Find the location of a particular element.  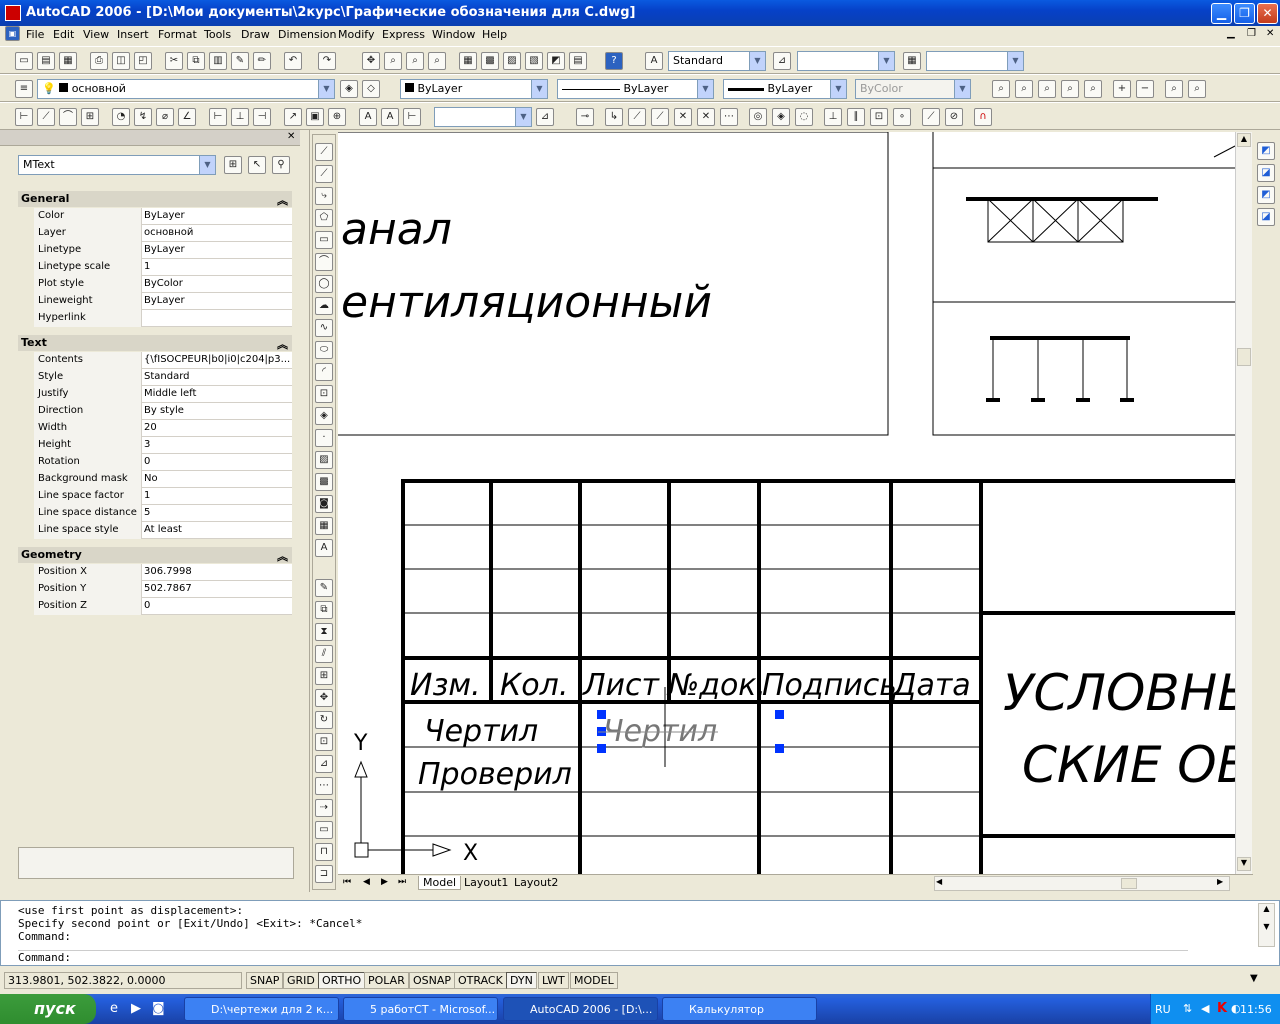

snap-midpoint-icon: ⟋ is located at coordinates (660, 117).